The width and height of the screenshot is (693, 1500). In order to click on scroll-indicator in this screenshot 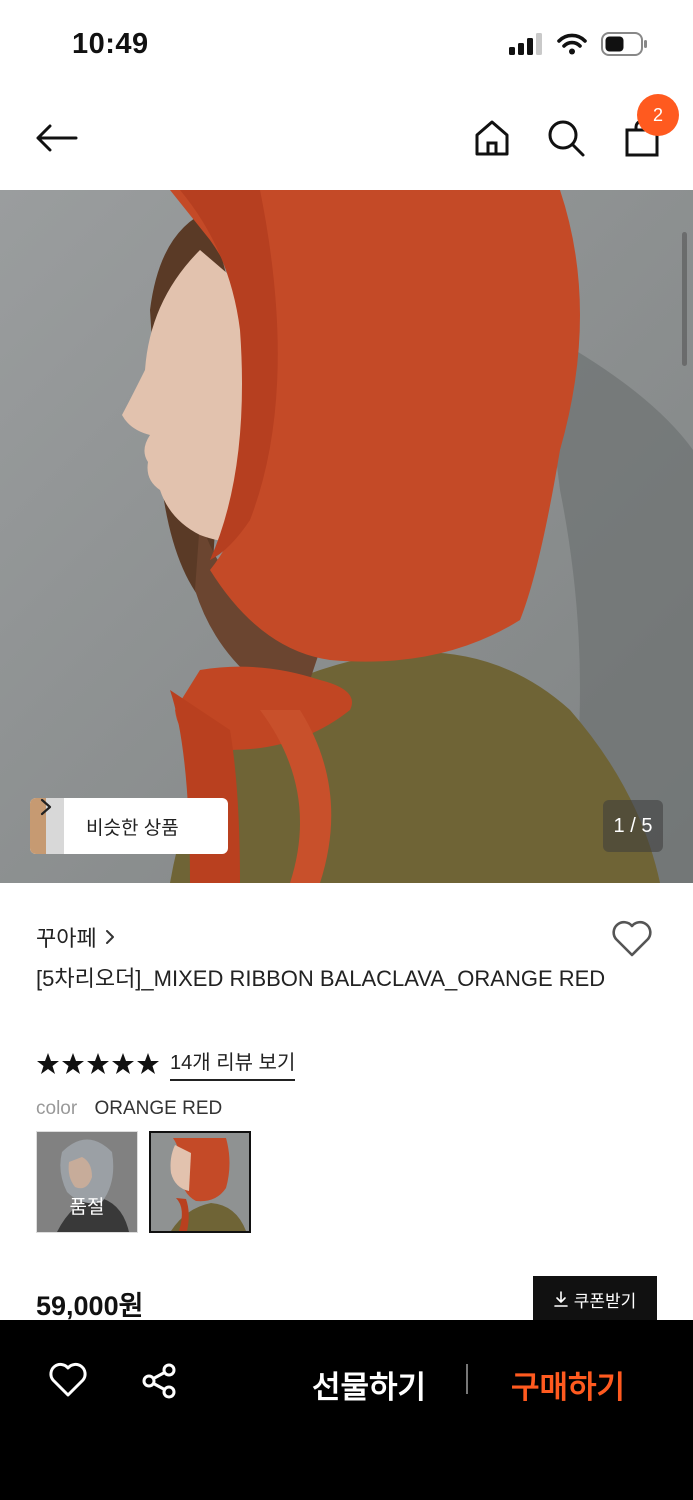, I will do `click(684, 299)`.